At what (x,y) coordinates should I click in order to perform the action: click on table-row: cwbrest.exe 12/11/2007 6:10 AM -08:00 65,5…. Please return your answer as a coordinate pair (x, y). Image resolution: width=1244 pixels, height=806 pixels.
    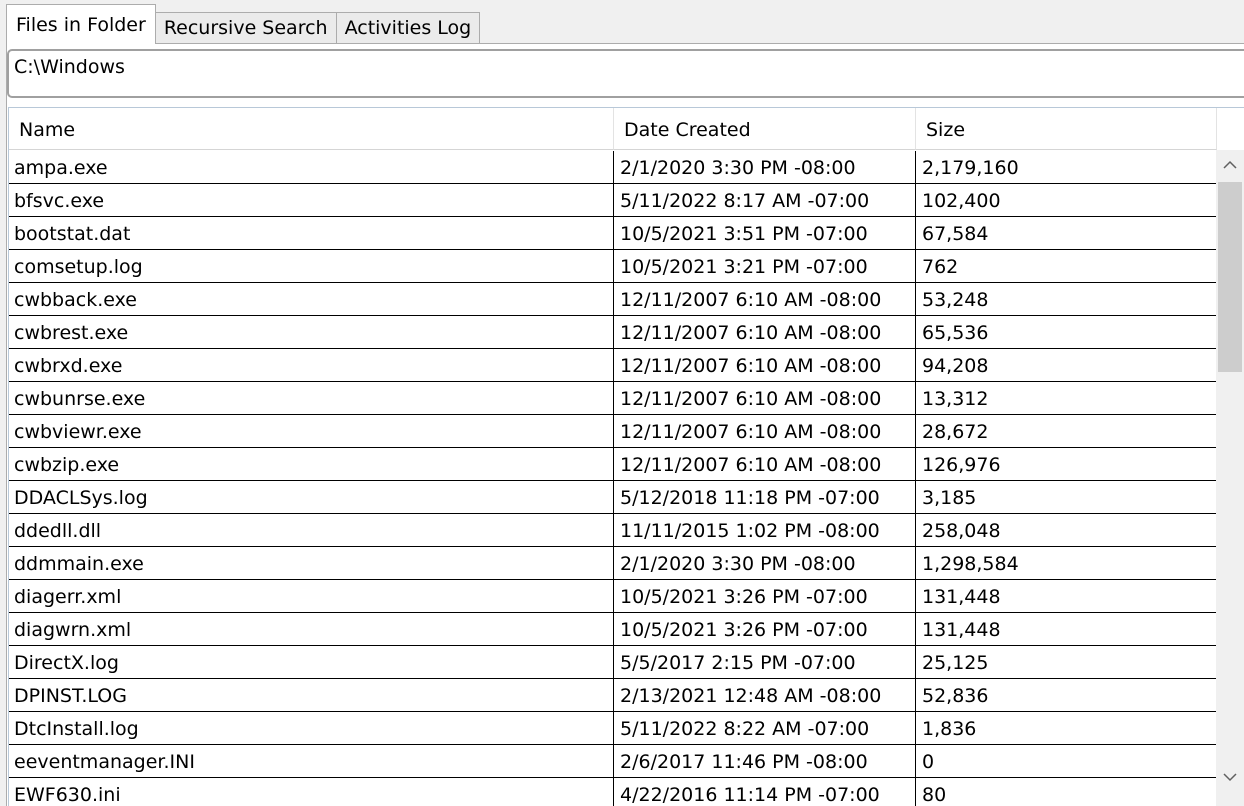
    Looking at the image, I should click on (613, 332).